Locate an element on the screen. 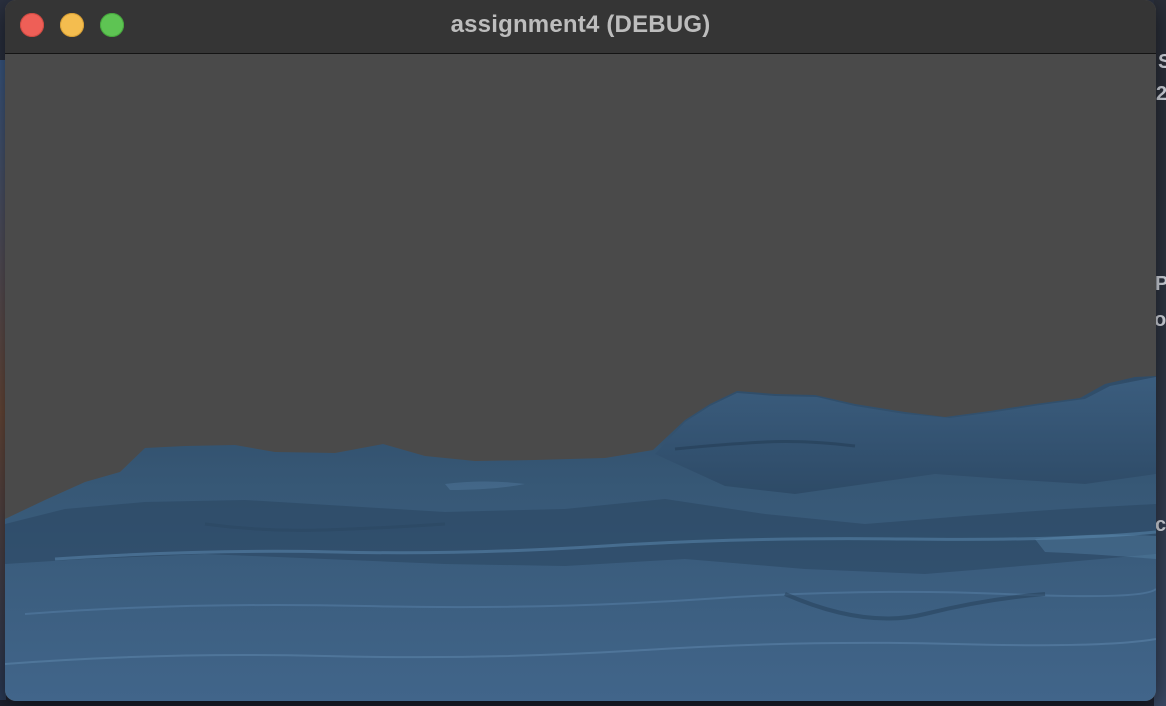 This screenshot has height=706, width=1166. window-title: assignment4 (DEBUG) is located at coordinates (580, 24).